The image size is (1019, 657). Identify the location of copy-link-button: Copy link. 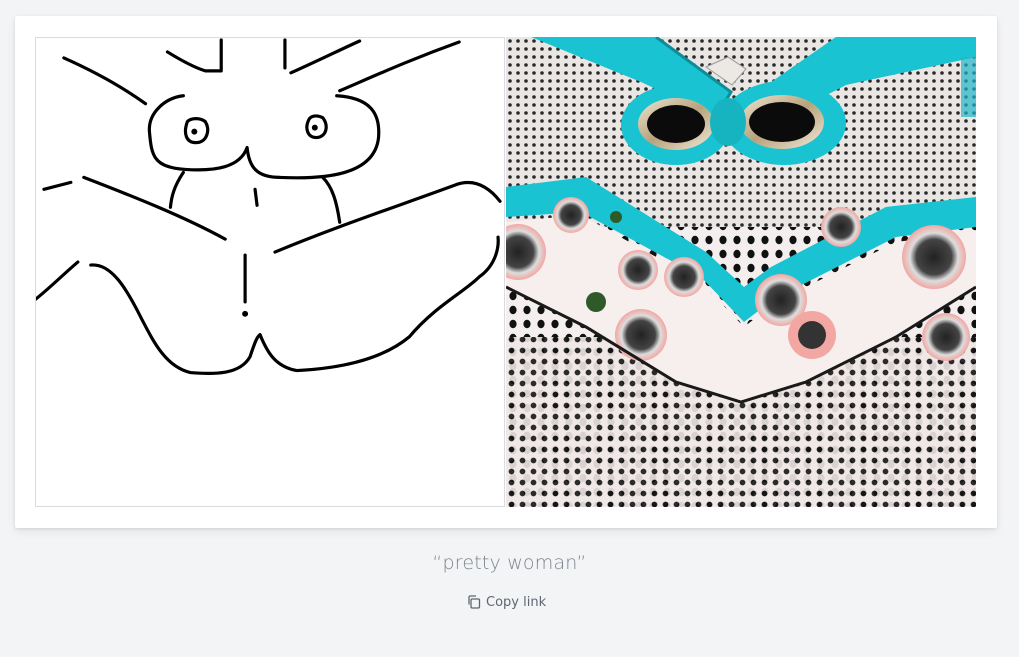
(506, 602).